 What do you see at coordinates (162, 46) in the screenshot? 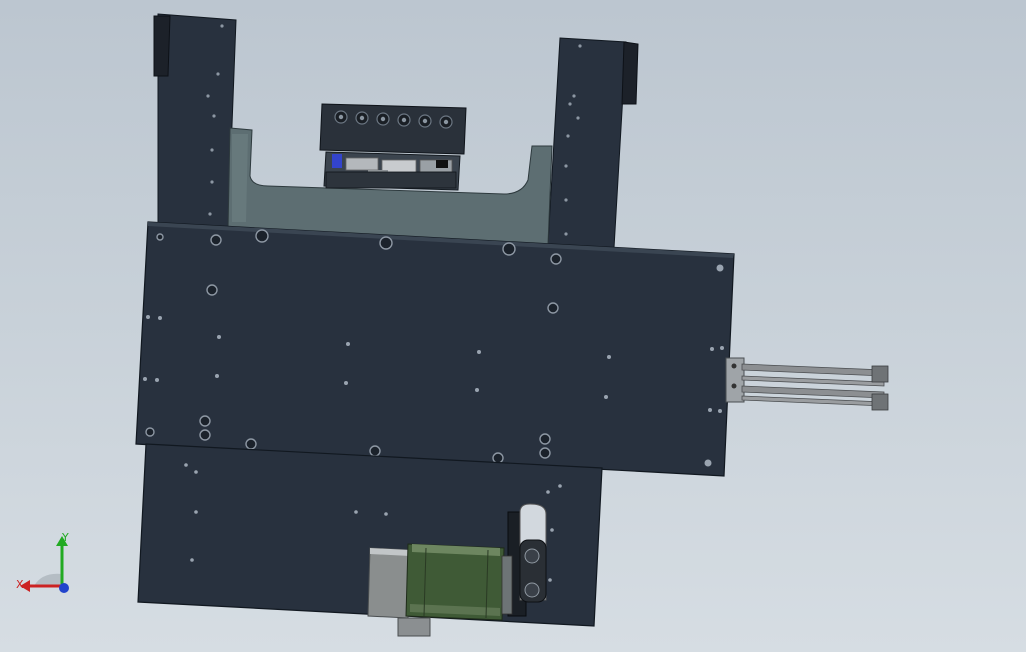
I see `left-column-cap` at bounding box center [162, 46].